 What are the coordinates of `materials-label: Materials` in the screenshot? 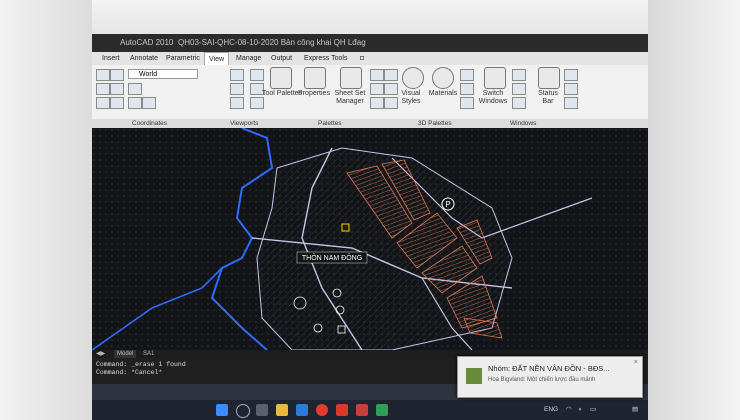 It's located at (443, 94).